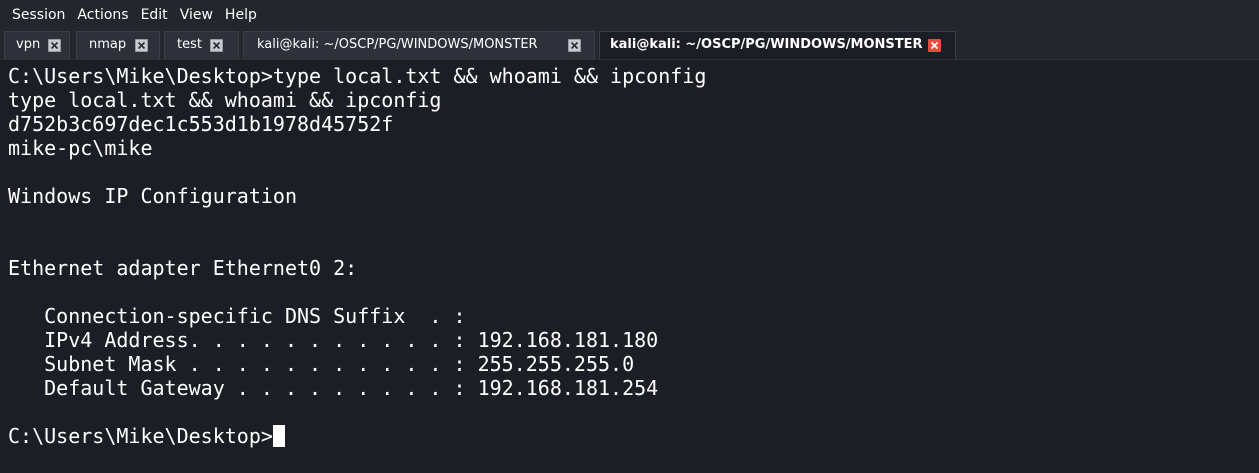  Describe the element at coordinates (80, 148) in the screenshot. I see `terminal-line: mike-pc\mike` at that location.